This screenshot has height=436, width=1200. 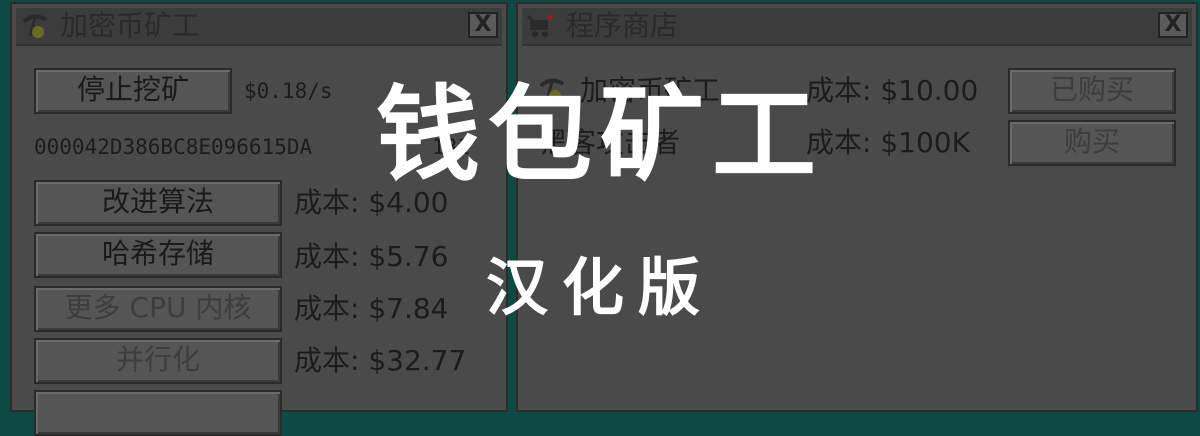 I want to click on upgrade-parallelize-button: 并行化, so click(x=158, y=361).